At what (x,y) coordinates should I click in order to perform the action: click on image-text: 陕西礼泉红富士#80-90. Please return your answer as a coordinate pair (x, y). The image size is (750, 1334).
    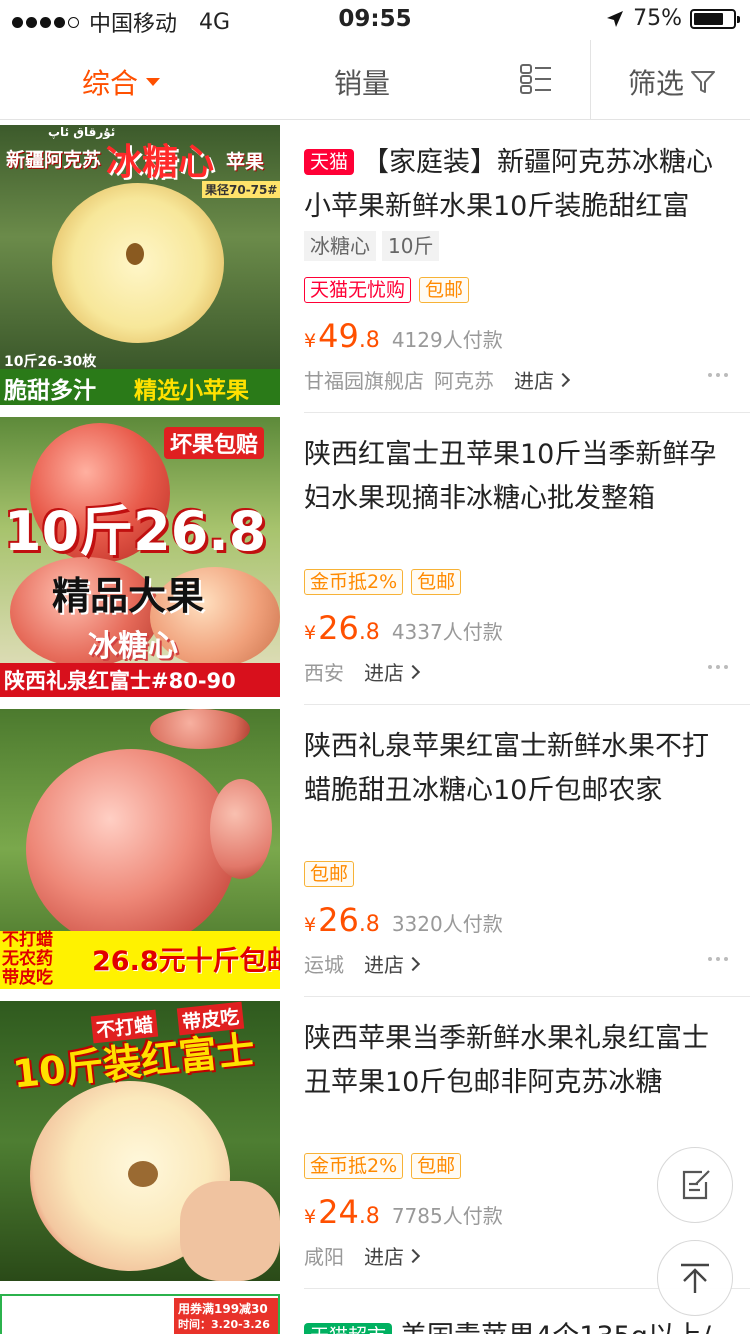
    Looking at the image, I should click on (120, 681).